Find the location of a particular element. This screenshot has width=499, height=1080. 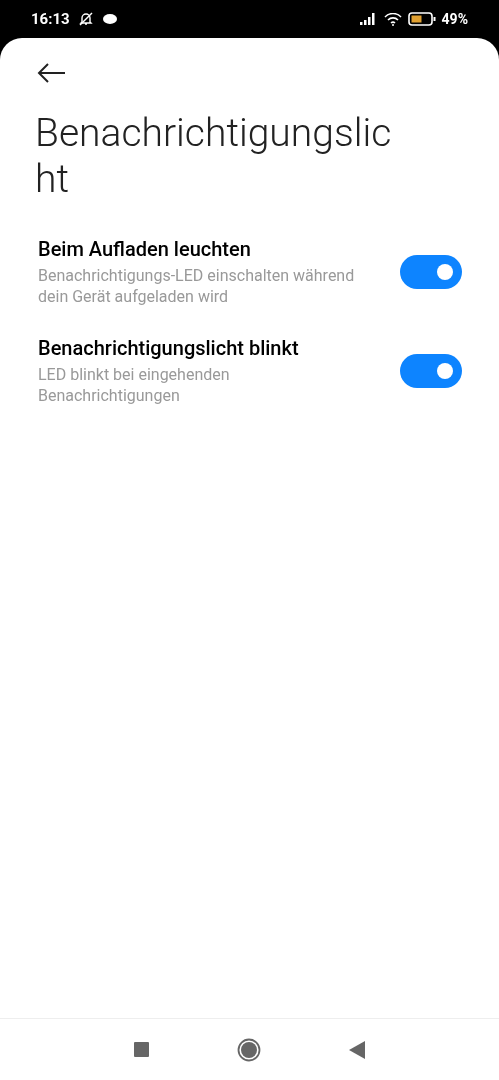

setting-description: Benachrichtigungs-LED einschalten während dein Gerät aufgeladen wird is located at coordinates (197, 286).